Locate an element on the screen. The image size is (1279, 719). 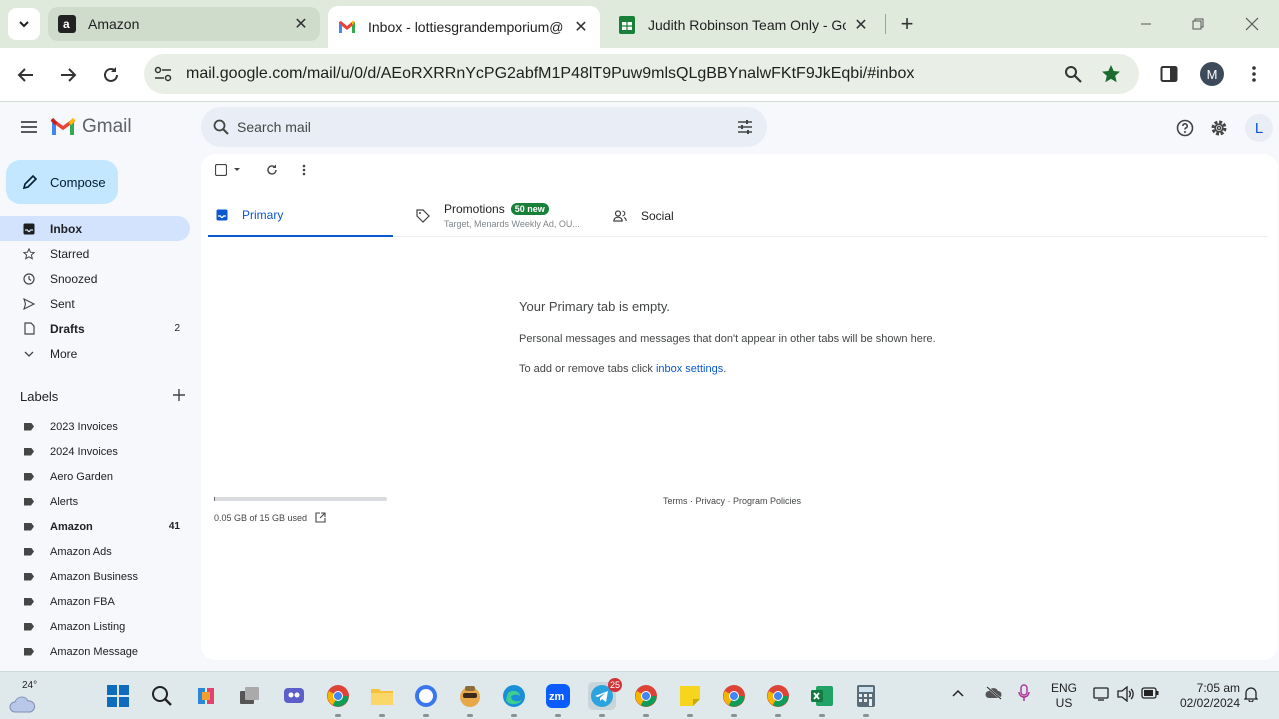
refresh-icon is located at coordinates (272, 169).